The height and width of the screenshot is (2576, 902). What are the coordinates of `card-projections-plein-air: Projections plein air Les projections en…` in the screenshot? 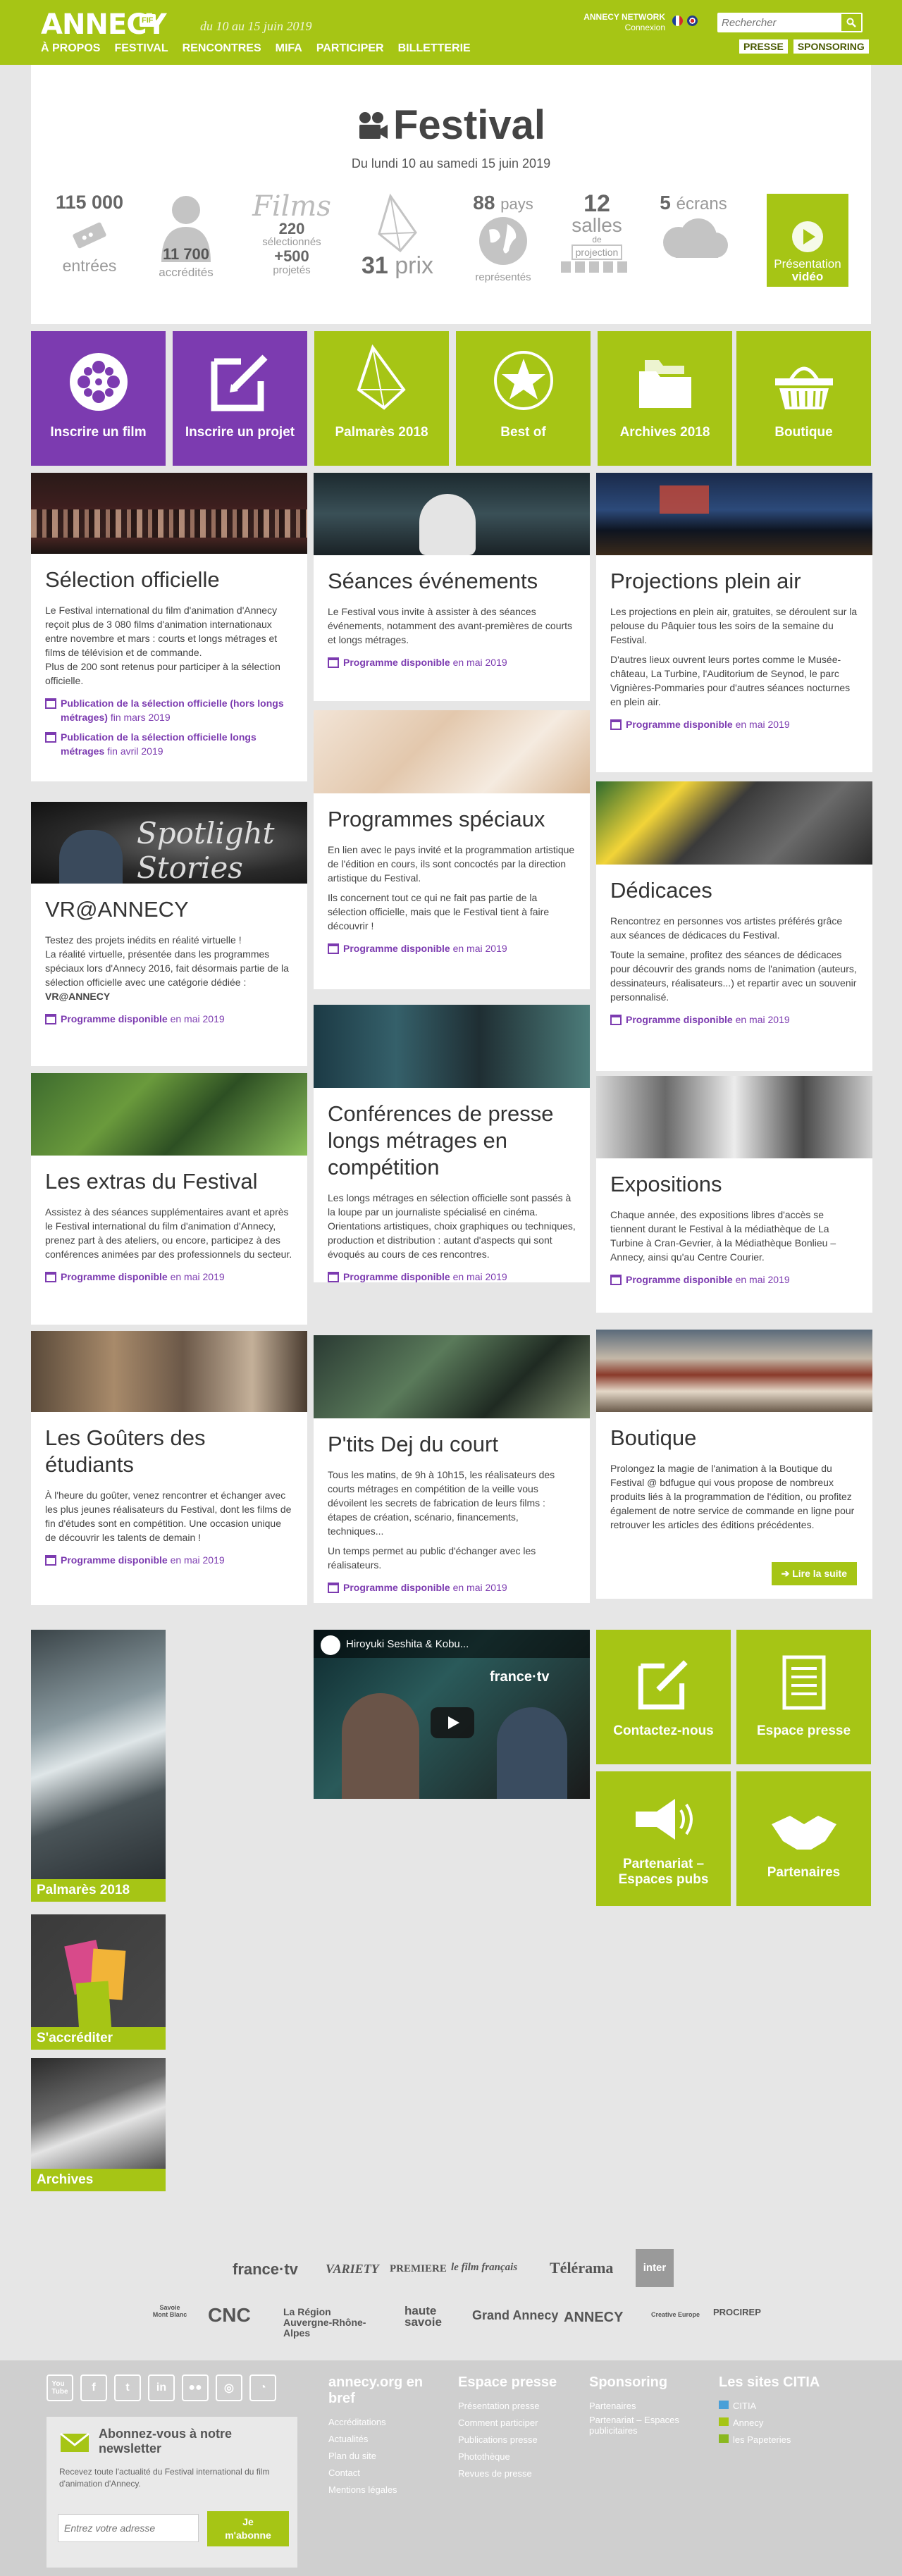 It's located at (734, 622).